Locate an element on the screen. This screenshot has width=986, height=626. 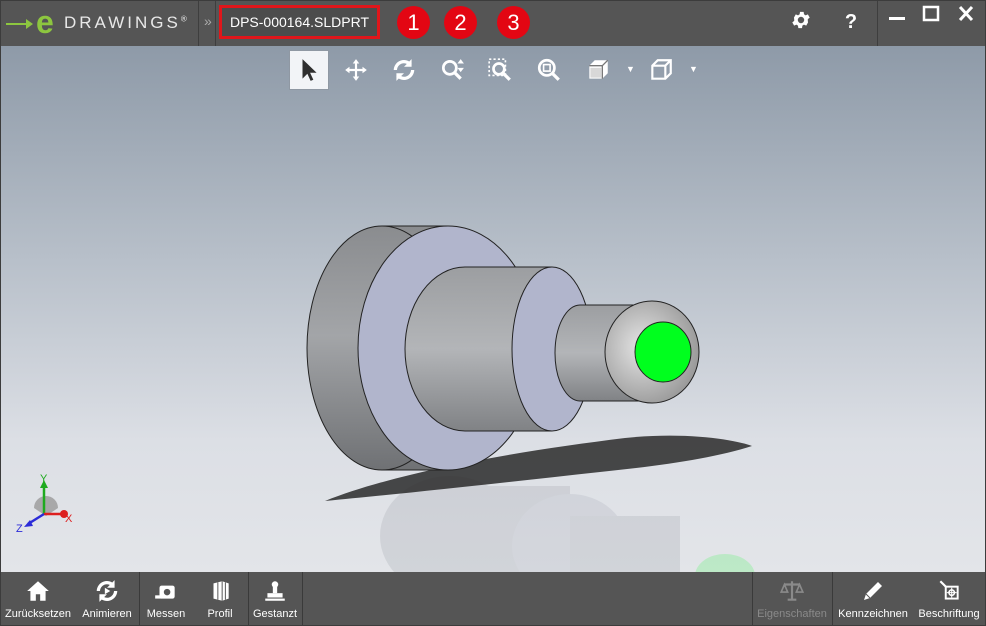
logo-e: e is located at coordinates (45, 22).